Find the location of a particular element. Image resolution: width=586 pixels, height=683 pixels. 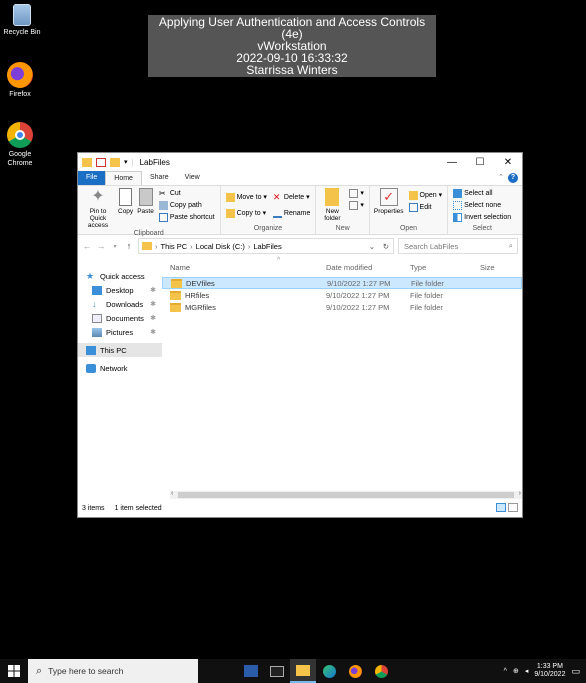

taskbar-firefox is located at coordinates (355, 671).